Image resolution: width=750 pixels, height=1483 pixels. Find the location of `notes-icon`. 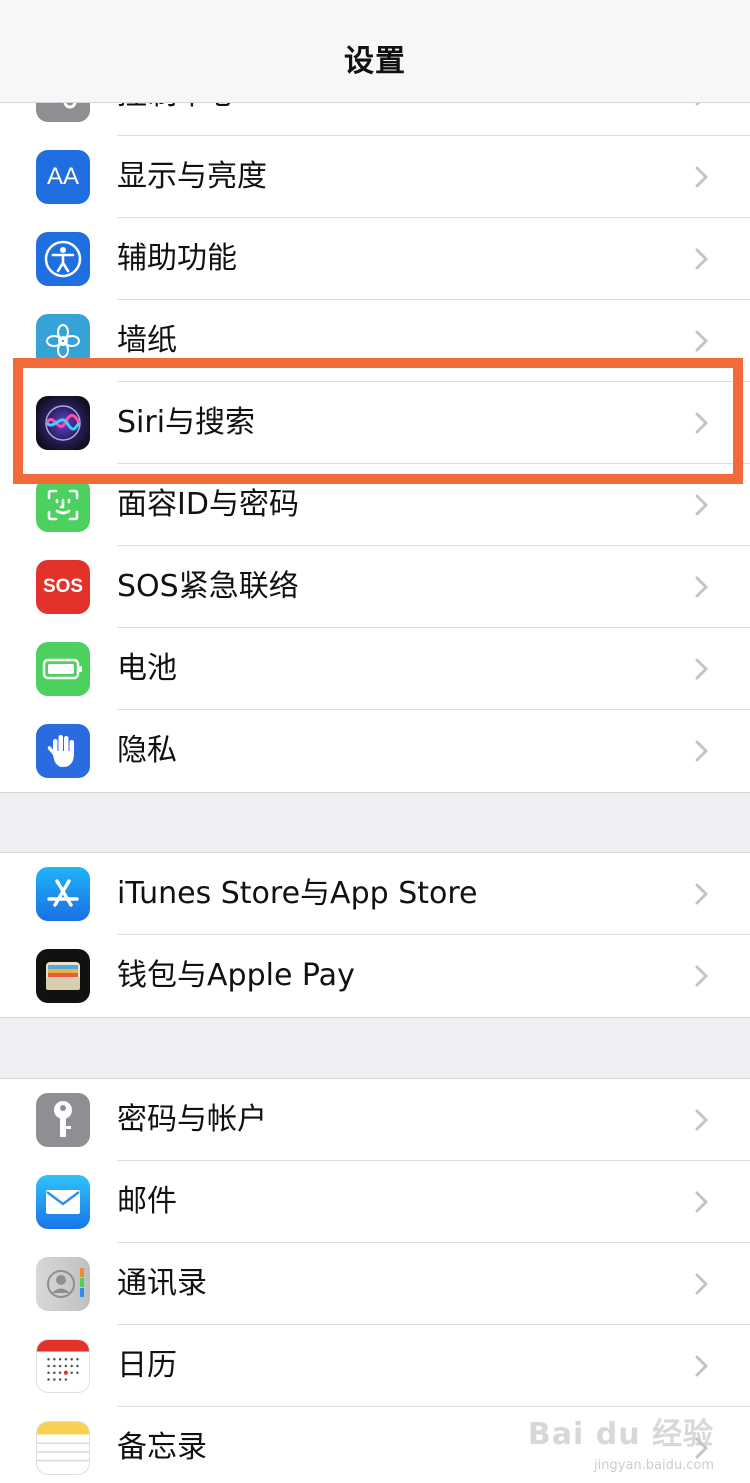

notes-icon is located at coordinates (63, 1448).